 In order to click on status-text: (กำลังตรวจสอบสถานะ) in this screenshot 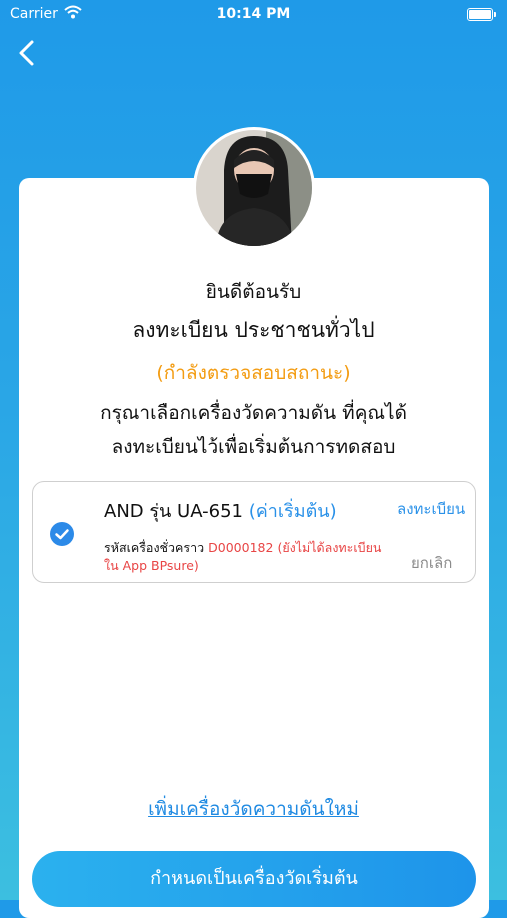, I will do `click(253, 373)`.